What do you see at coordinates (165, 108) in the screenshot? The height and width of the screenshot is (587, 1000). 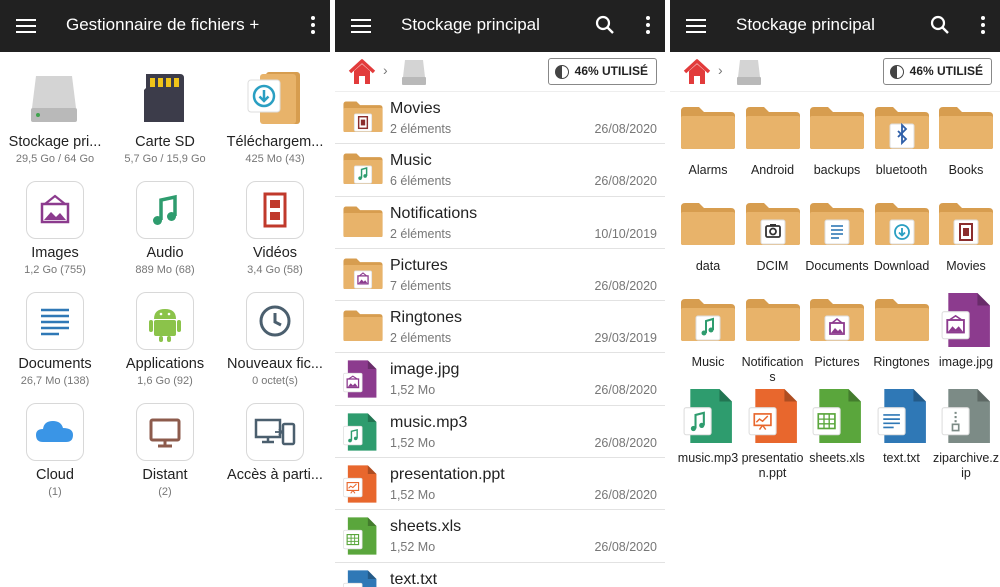 I see `home-tile: Carte SD 5,7 Go / 15,9 Go` at bounding box center [165, 108].